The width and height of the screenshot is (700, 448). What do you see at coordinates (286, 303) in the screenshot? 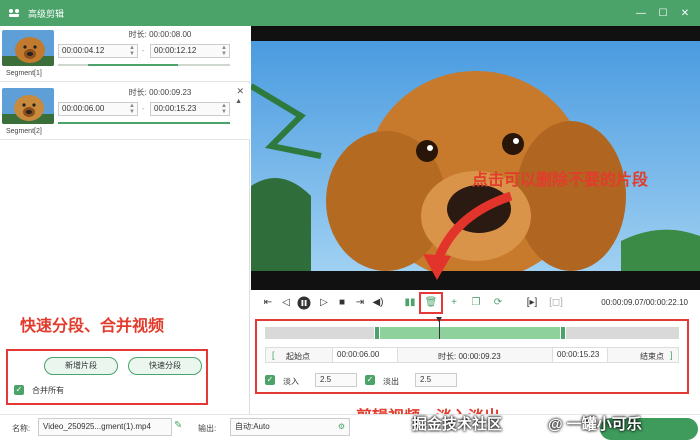
I see `prev-frame-icon: ◁` at bounding box center [286, 303].